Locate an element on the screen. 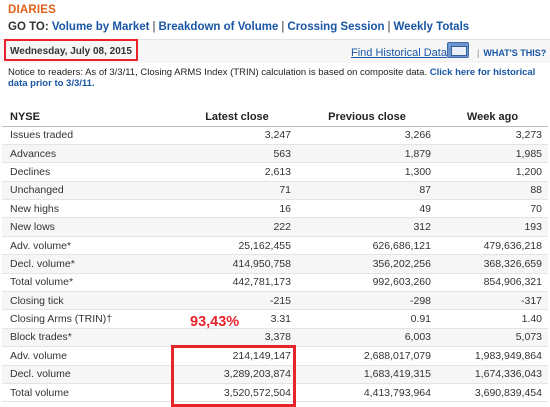 This screenshot has width=550, height=407. row-value: 854,906,321 is located at coordinates (492, 283).